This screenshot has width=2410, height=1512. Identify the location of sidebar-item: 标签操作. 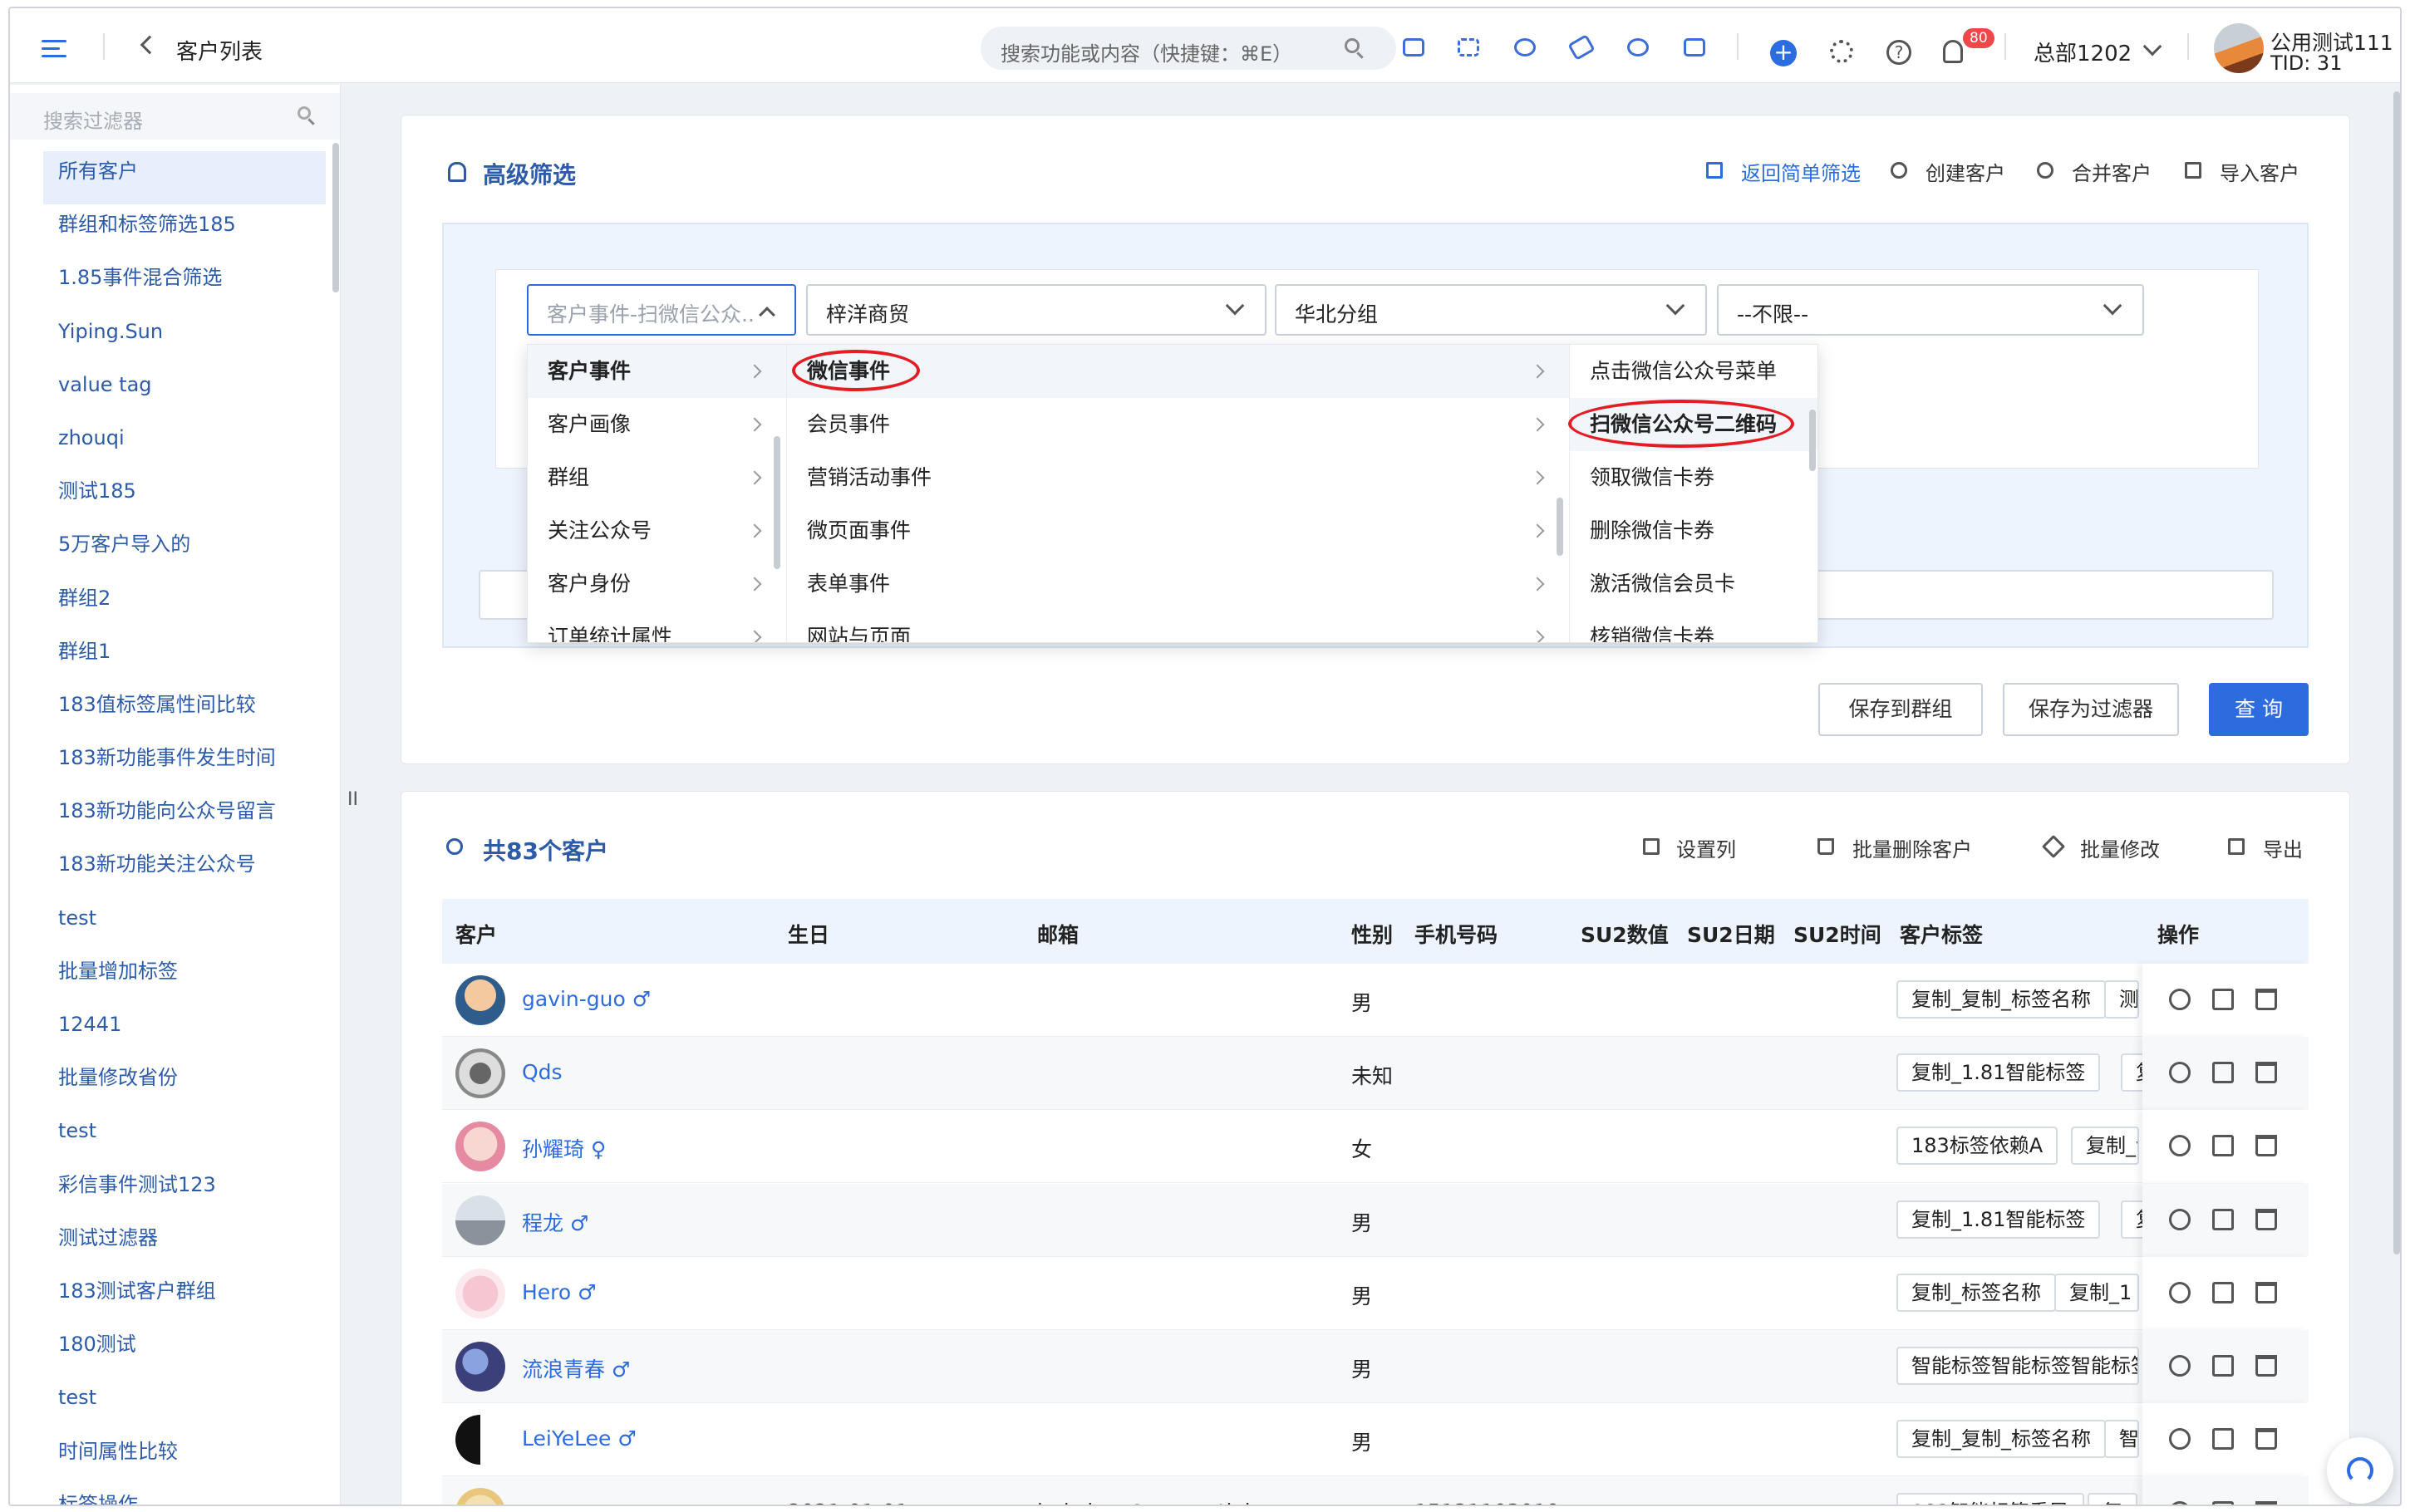
(184, 1495).